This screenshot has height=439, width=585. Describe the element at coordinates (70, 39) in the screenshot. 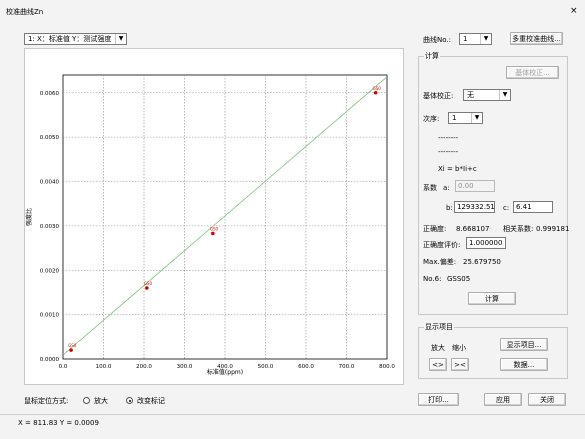

I see `axis-selector-value: 1: X：标准值 Y：测试强度` at that location.